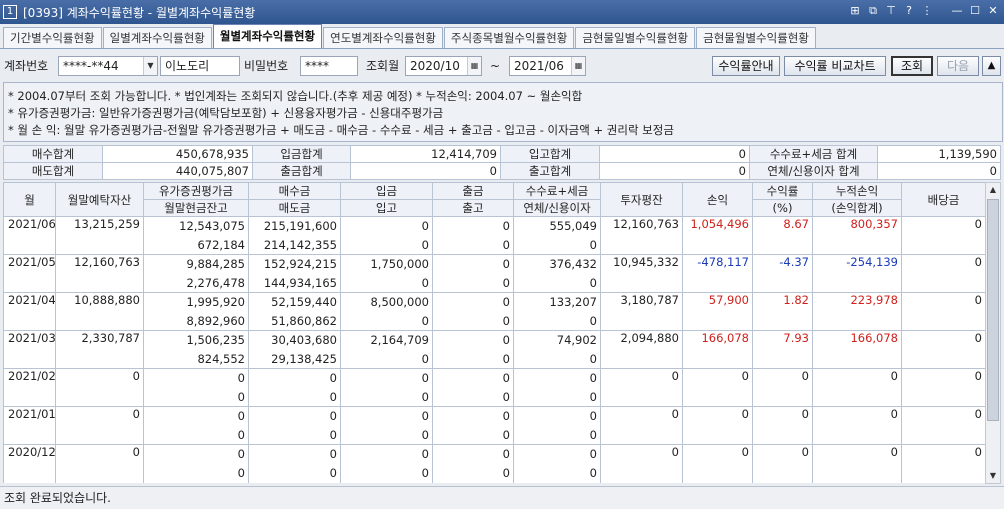 This screenshot has height=509, width=1004. Describe the element at coordinates (196, 191) in the screenshot. I see `col-header-eval: 유가증권평가금` at that location.